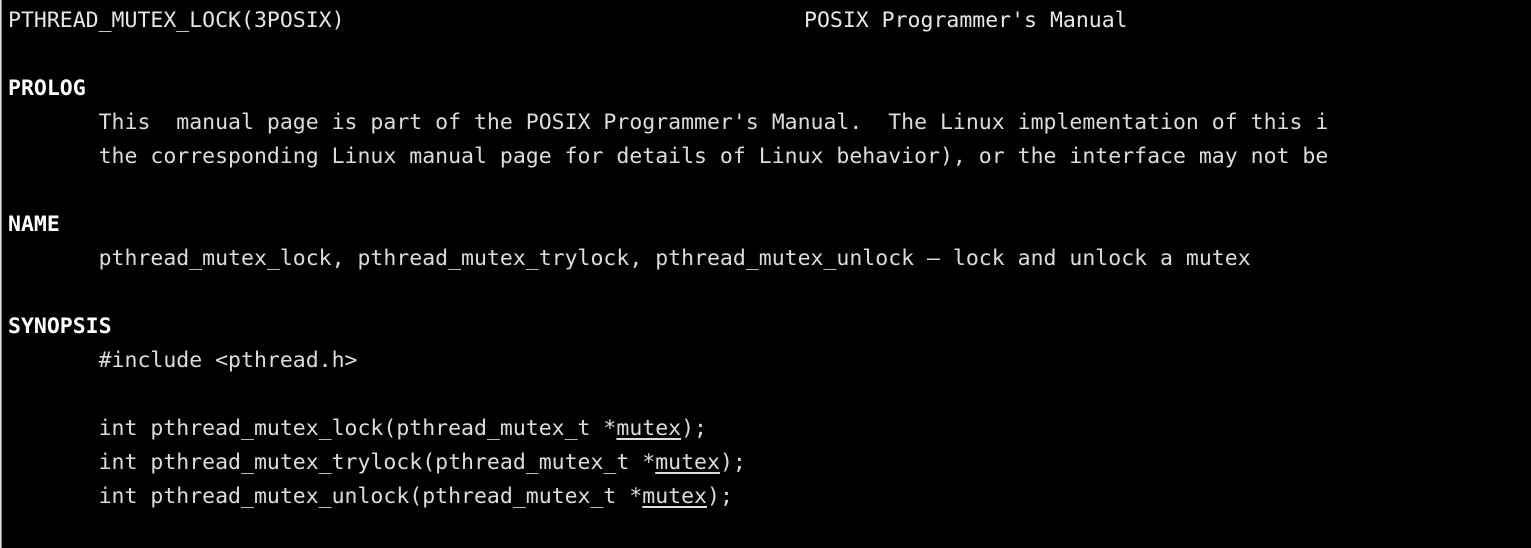 This screenshot has height=548, width=1531. Describe the element at coordinates (312, 428) in the screenshot. I see `prototype-lock-prefix: int pthread_mutex_lock(pthread_mutex_t *` at that location.